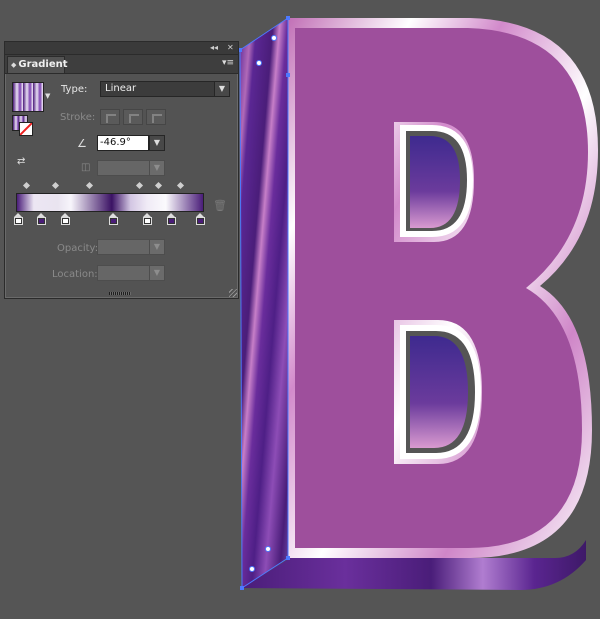 Image resolution: width=600 pixels, height=619 pixels. I want to click on angle-dropdown: ▼, so click(157, 143).